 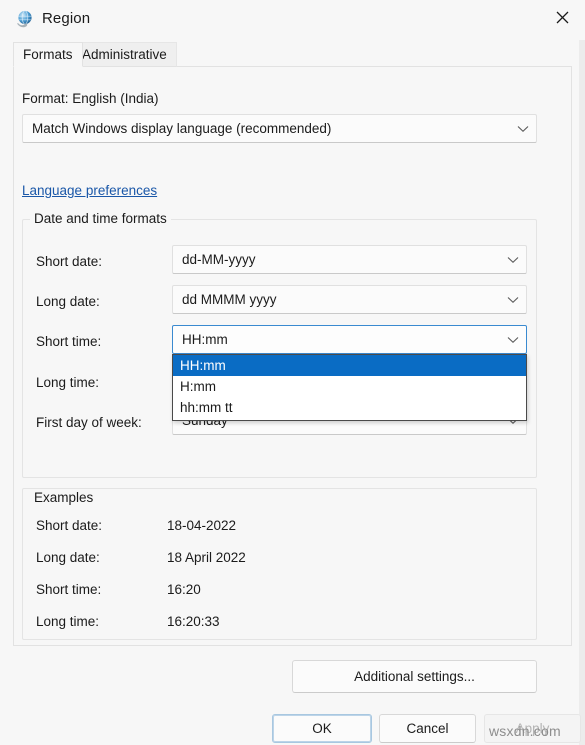 What do you see at coordinates (69, 341) in the screenshot?
I see `short-time-label: Short time:` at bounding box center [69, 341].